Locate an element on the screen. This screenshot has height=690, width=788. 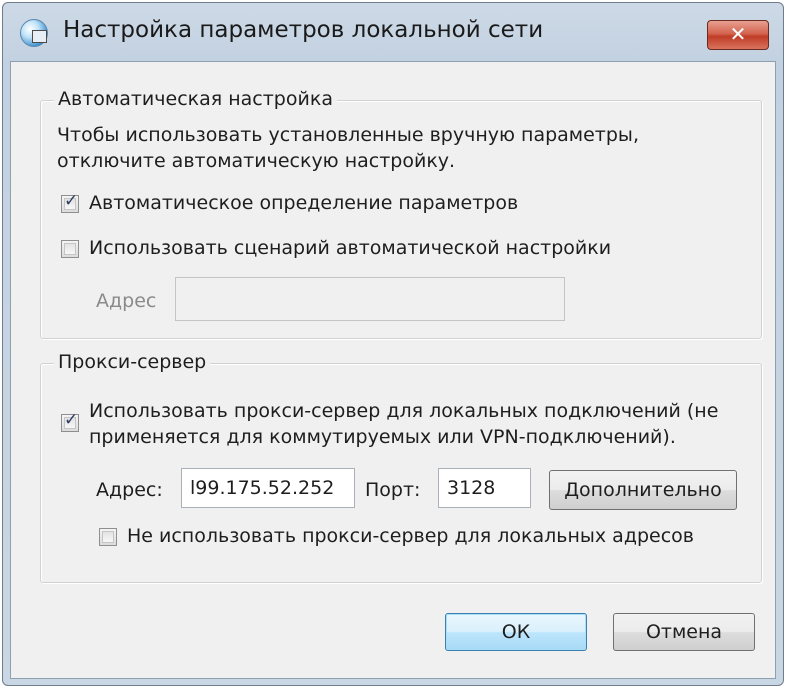
auto-detect-checkbox: ✓ is located at coordinates (70, 202).